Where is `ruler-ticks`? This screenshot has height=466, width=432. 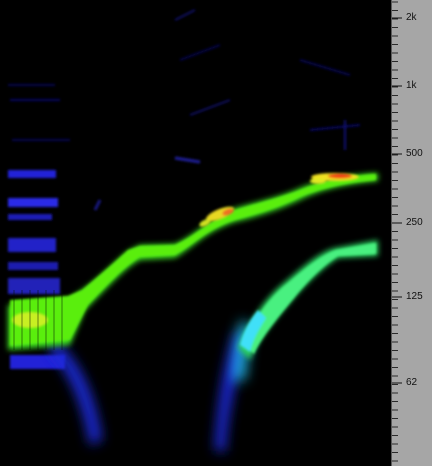
ruler-ticks is located at coordinates (397, 231).